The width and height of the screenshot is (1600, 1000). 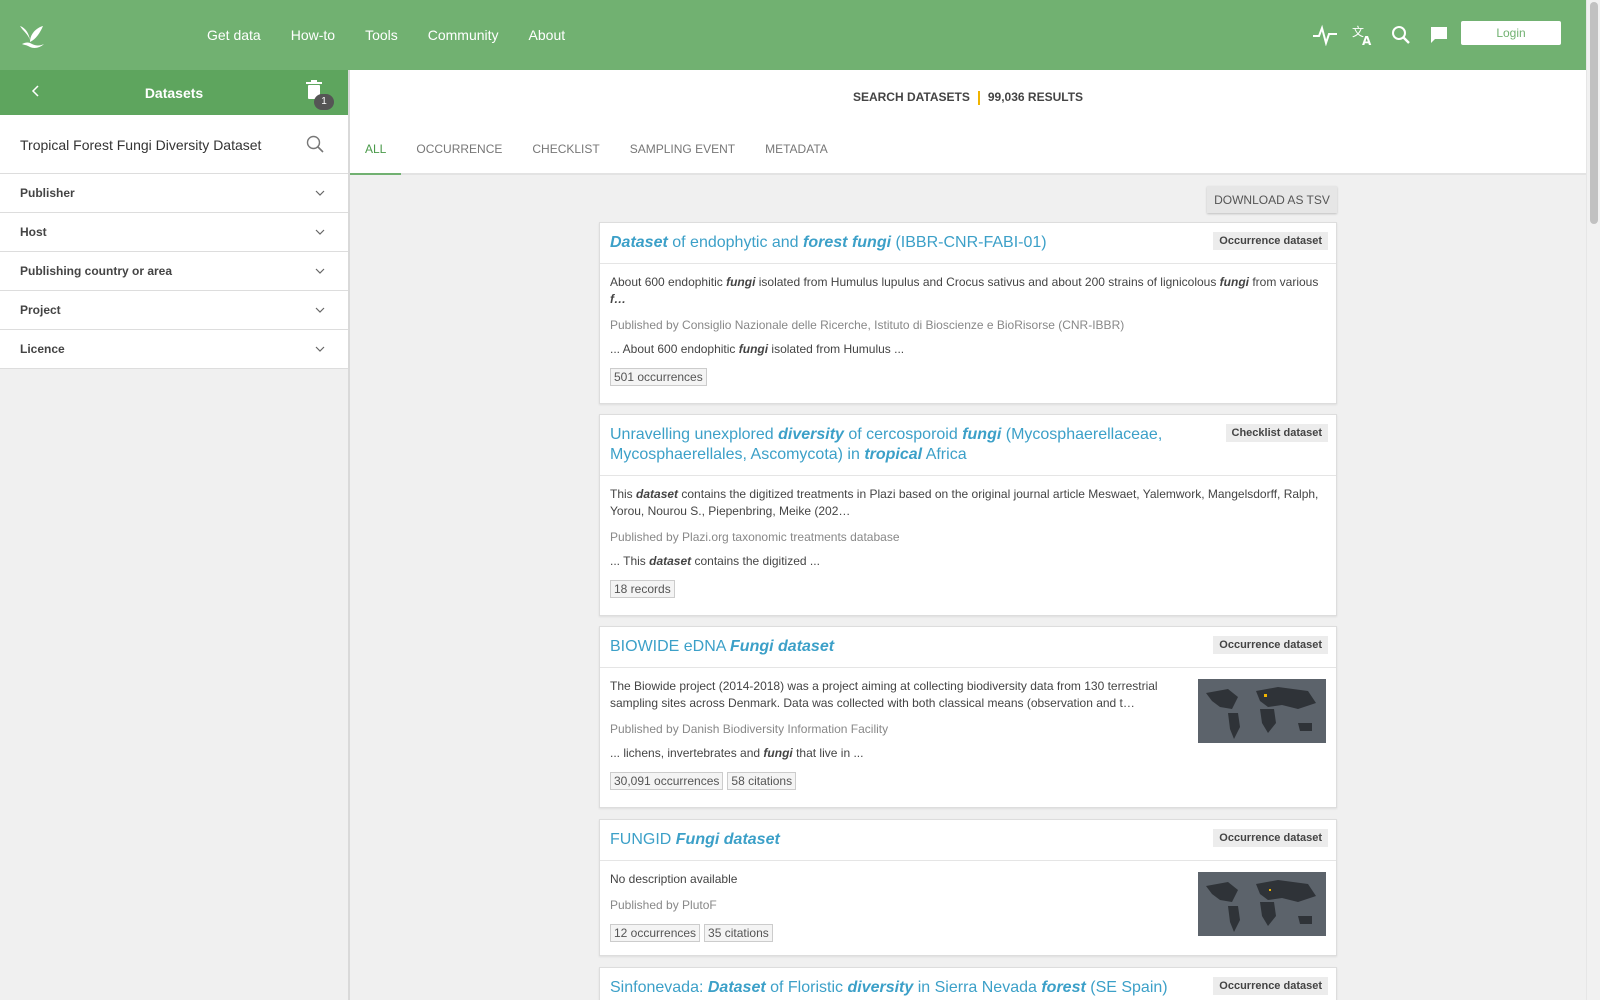 I want to click on nav-community: Community, so click(x=463, y=35).